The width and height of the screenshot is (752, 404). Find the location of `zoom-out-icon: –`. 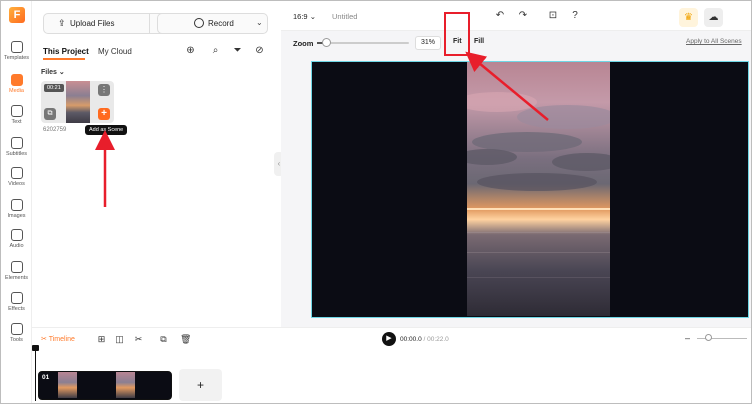

zoom-out-icon: – is located at coordinates (687, 338).